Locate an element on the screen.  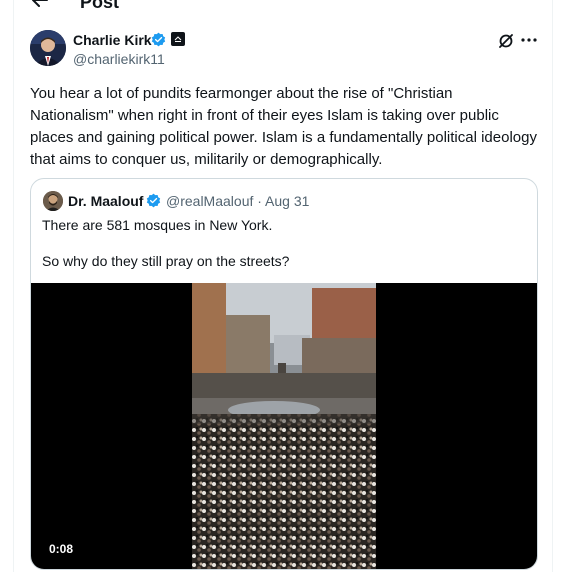
back-button is located at coordinates (40, 5).